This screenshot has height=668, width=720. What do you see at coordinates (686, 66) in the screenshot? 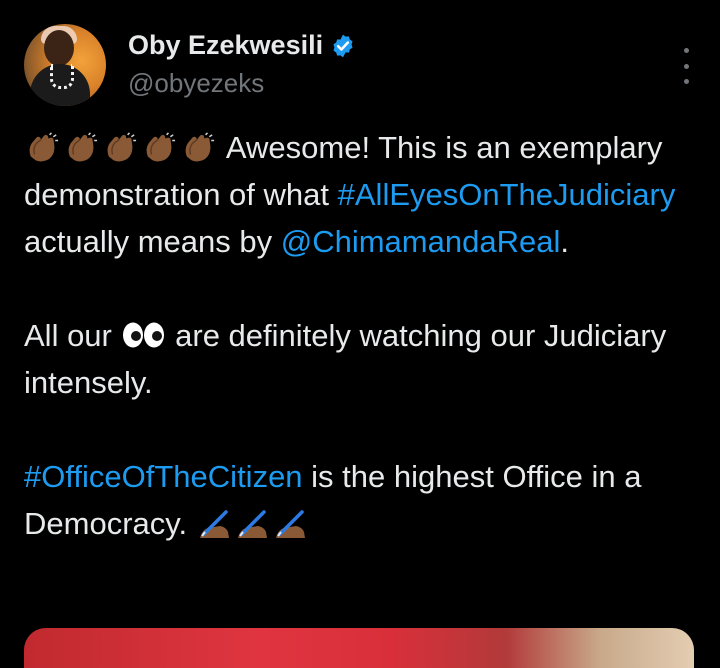
I see `more-options-icon` at bounding box center [686, 66].